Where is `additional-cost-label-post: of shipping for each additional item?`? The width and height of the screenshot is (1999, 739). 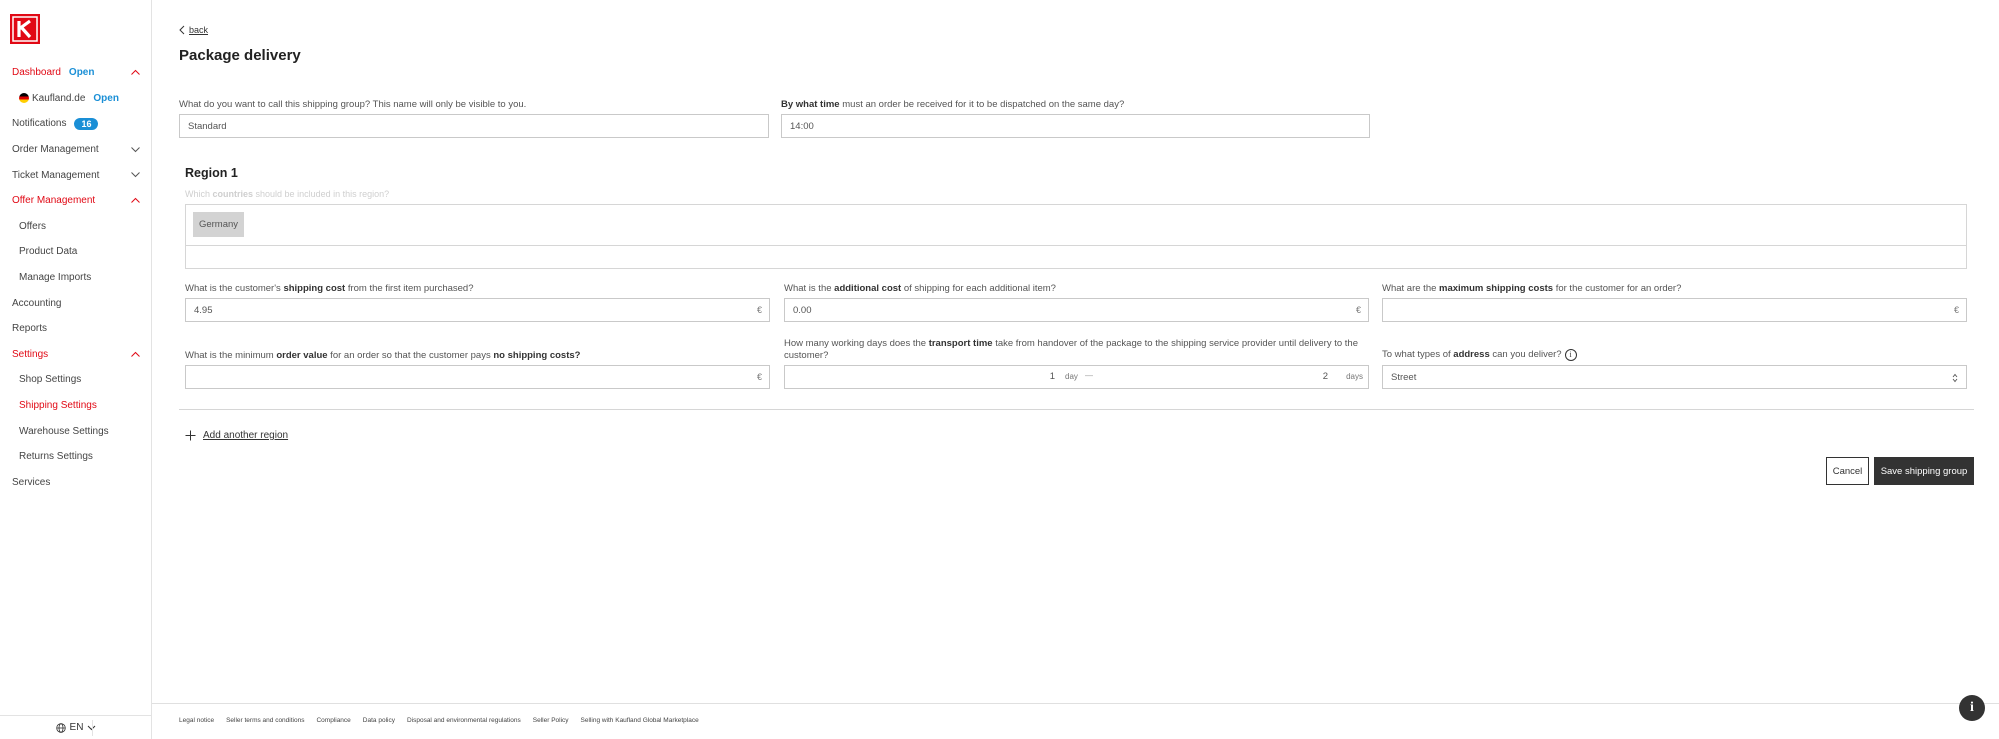 additional-cost-label-post: of shipping for each additional item? is located at coordinates (978, 288).